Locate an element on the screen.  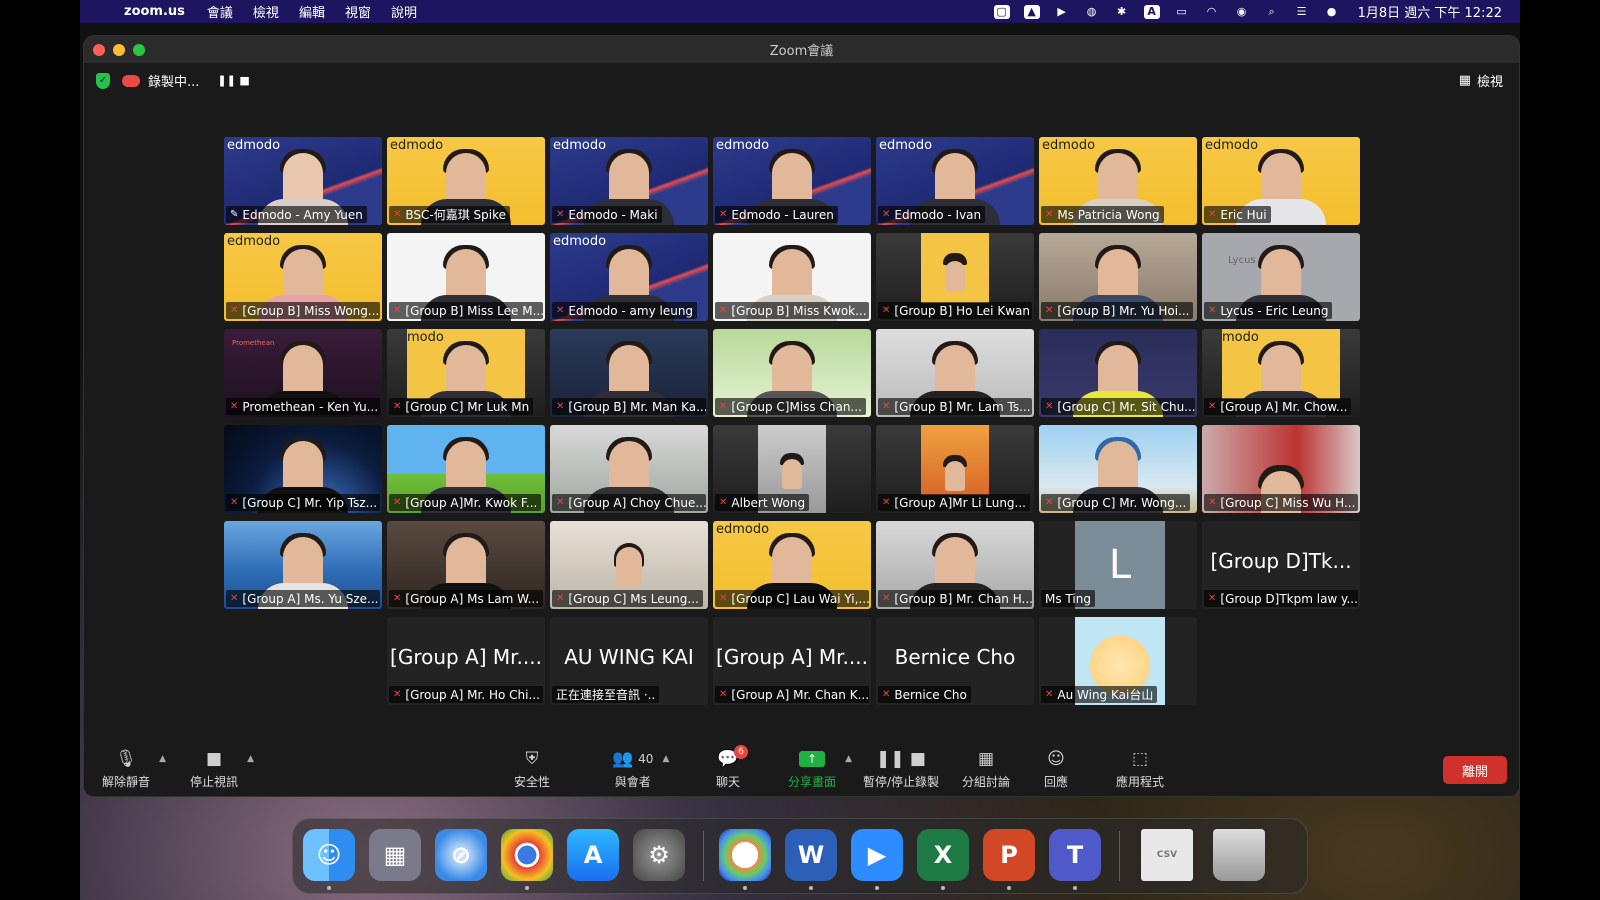
participant-tile: edmodo ✕ Eric Hui is located at coordinates (1281, 181).